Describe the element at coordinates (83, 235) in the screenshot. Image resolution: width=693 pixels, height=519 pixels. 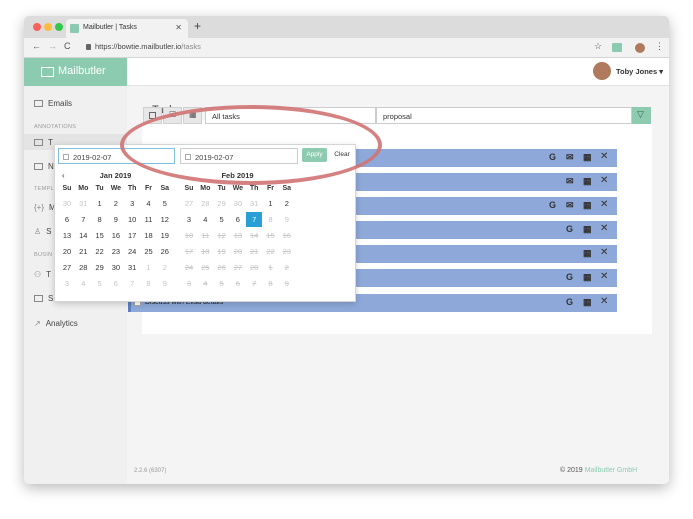
I see `calendar-day: 14` at that location.